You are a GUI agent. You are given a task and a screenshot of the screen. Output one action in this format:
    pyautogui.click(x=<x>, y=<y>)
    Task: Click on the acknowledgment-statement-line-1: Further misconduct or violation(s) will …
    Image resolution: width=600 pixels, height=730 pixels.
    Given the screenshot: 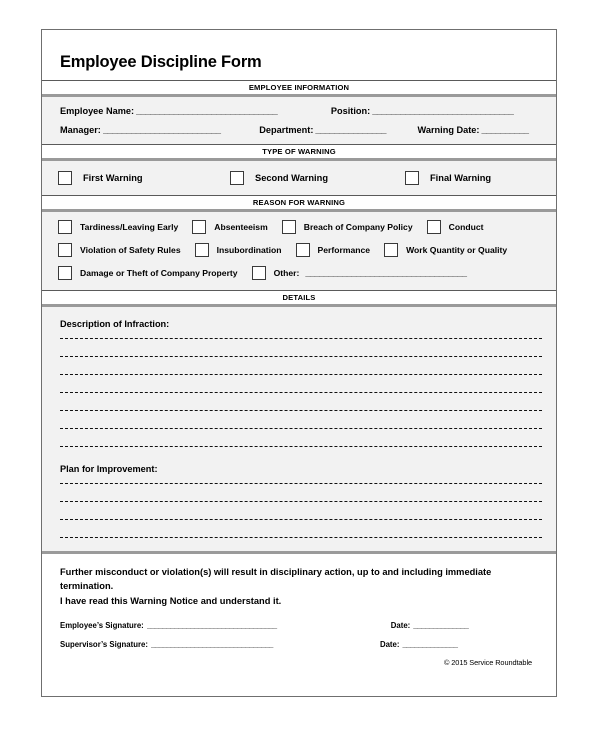 What is the action you would take?
    pyautogui.click(x=276, y=579)
    